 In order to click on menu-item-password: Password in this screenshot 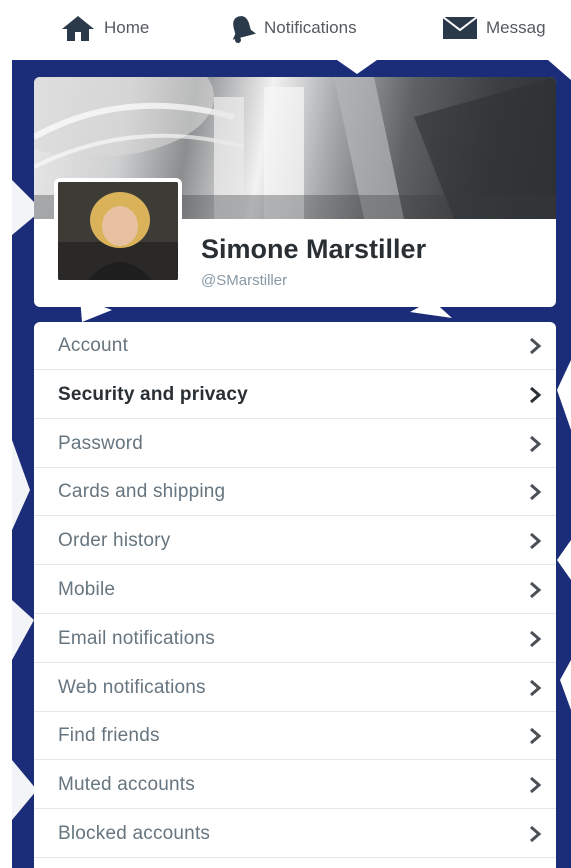, I will do `click(295, 444)`.